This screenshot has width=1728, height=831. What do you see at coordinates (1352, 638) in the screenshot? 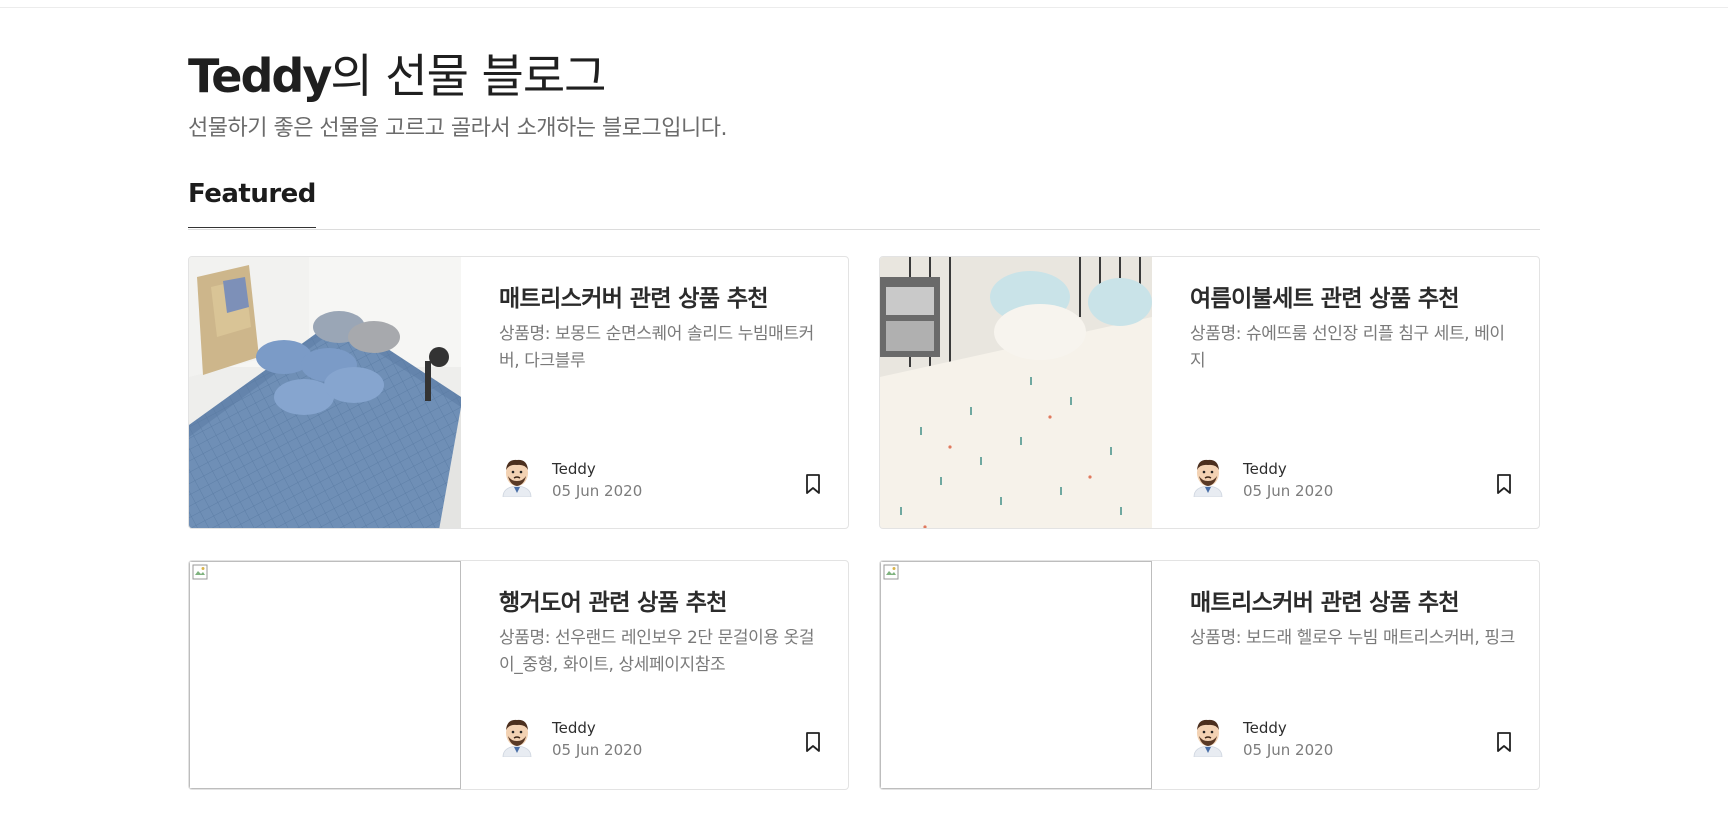
I see `post-excerpt: 상품명: 보드래 헬로우 누빔 매트리스커버, 핑크` at bounding box center [1352, 638].